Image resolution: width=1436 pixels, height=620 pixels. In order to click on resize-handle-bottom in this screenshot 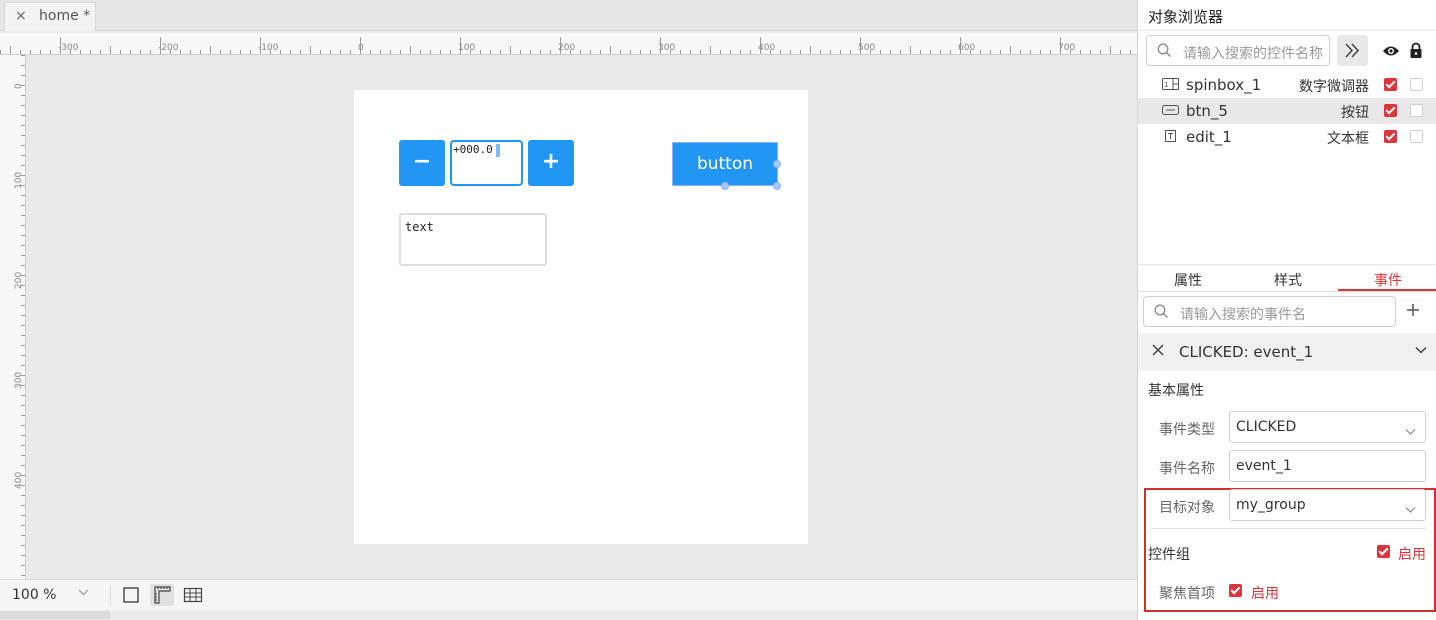, I will do `click(725, 186)`.